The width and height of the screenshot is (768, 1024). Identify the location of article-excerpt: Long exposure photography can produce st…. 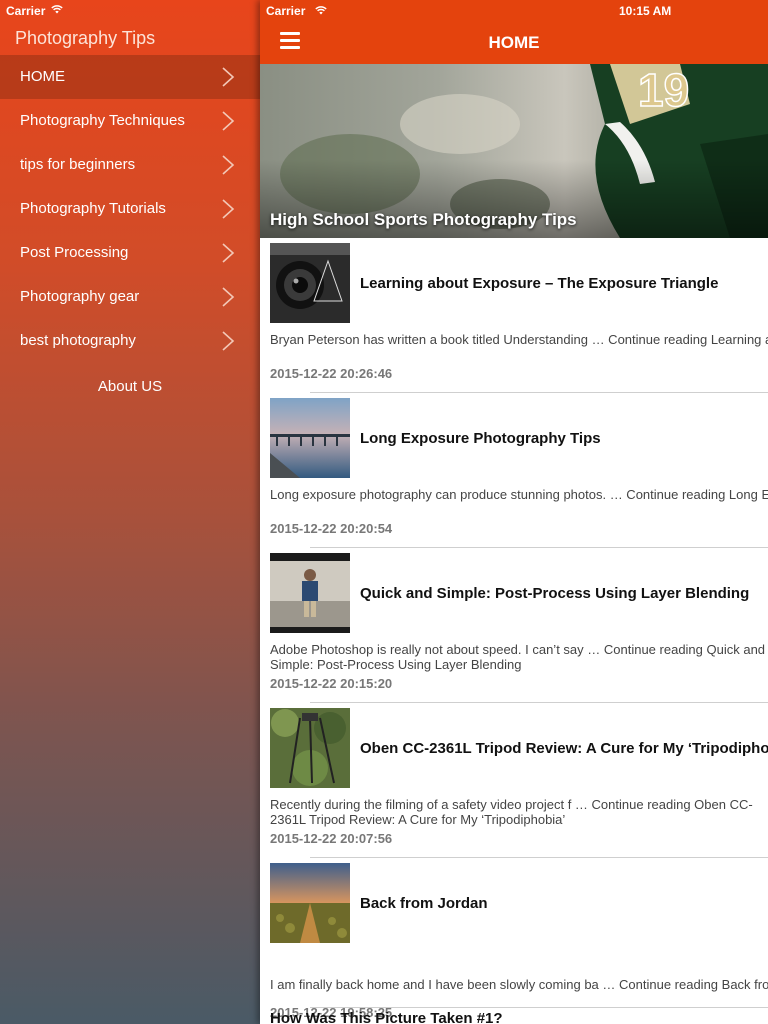
(519, 494).